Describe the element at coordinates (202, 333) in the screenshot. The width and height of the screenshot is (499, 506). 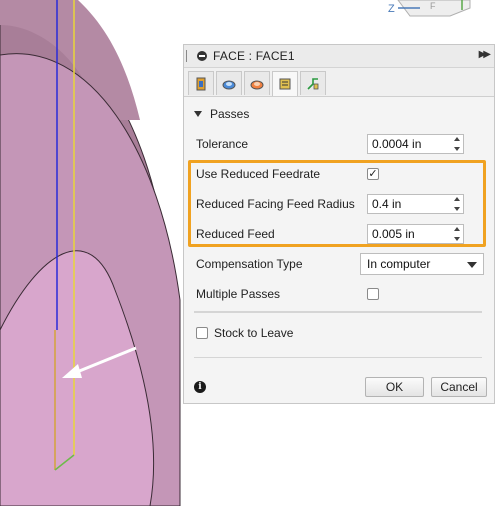
I see `stock-to-leave-checkbox` at that location.